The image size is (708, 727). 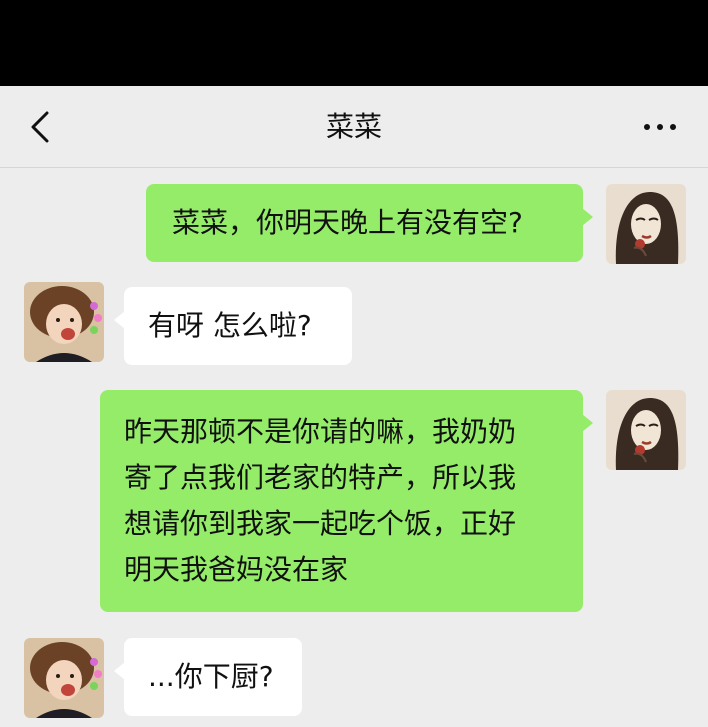 What do you see at coordinates (354, 43) in the screenshot?
I see `status-bar` at bounding box center [354, 43].